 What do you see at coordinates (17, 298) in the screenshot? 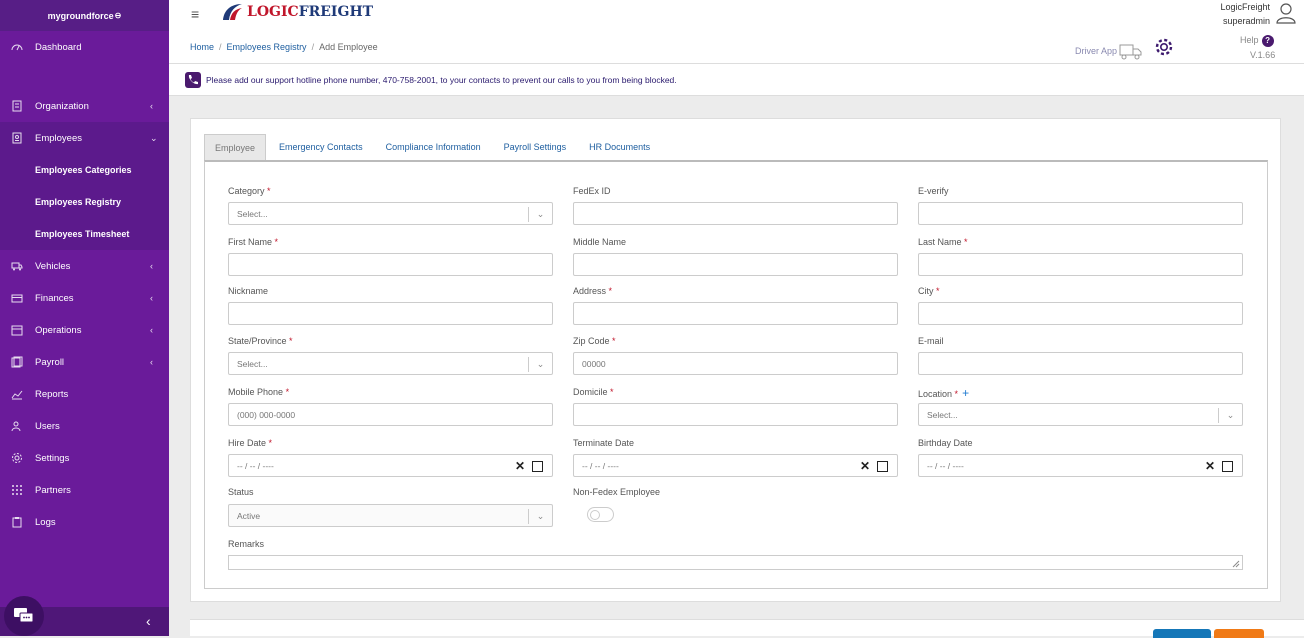
I see `wallet-icon` at bounding box center [17, 298].